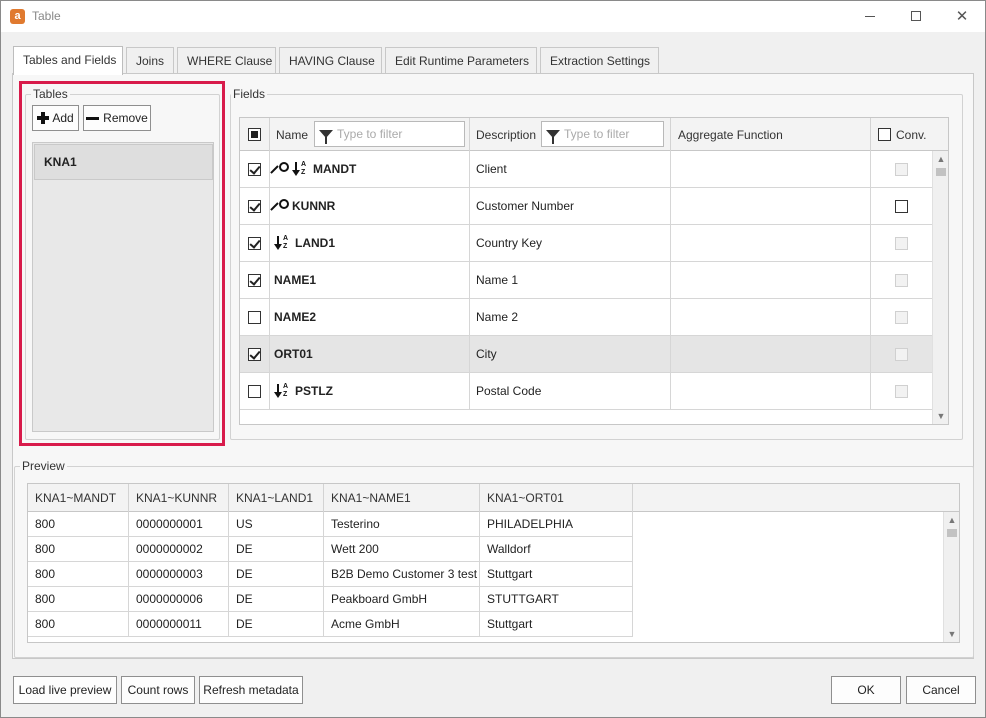 This screenshot has height=718, width=986. Describe the element at coordinates (295, 317) in the screenshot. I see `field-name: NAME2` at that location.